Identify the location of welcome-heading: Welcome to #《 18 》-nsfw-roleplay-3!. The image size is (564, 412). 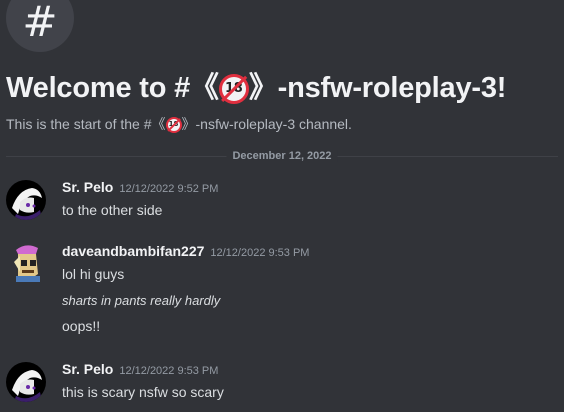
(256, 85).